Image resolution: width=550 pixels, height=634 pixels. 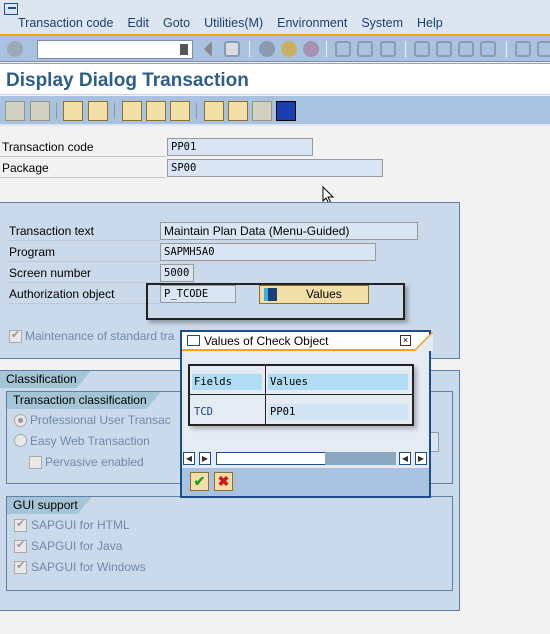 I want to click on scroll-left-end-icon: ◀, so click(x=405, y=458).